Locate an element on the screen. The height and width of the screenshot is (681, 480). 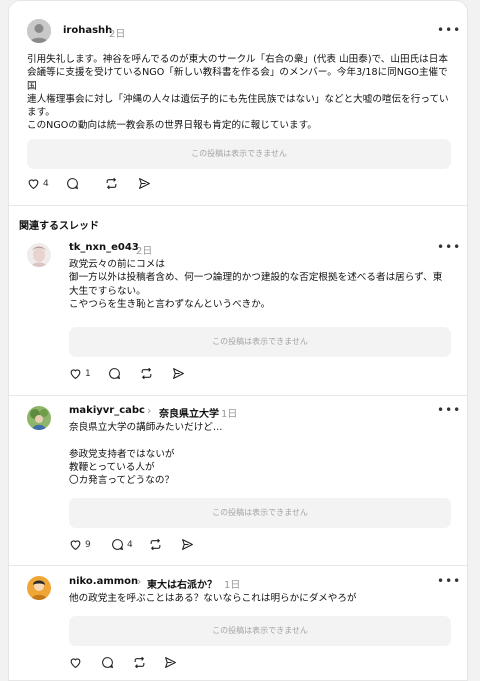
post-actions is located at coordinates (169, 665).